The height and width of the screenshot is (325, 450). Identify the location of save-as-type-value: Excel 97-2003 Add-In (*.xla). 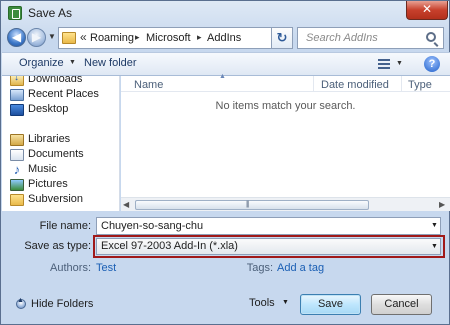
(169, 246).